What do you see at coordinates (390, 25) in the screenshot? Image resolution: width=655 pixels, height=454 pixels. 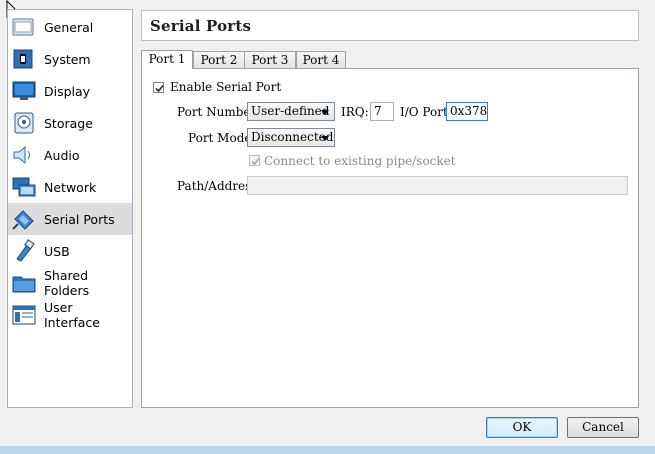 I see `page-header: Serial Ports` at bounding box center [390, 25].